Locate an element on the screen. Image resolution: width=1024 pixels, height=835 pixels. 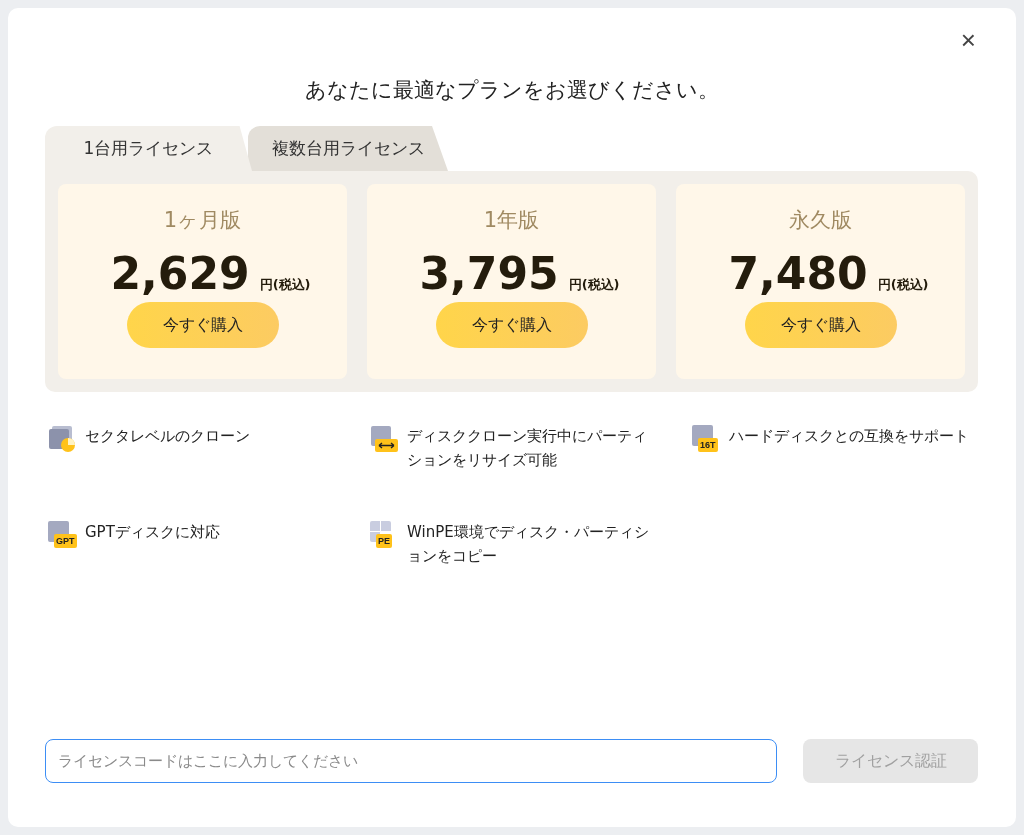
feature-text: WinPE環境でディスク・パーティションをコピー is located at coordinates (528, 544).